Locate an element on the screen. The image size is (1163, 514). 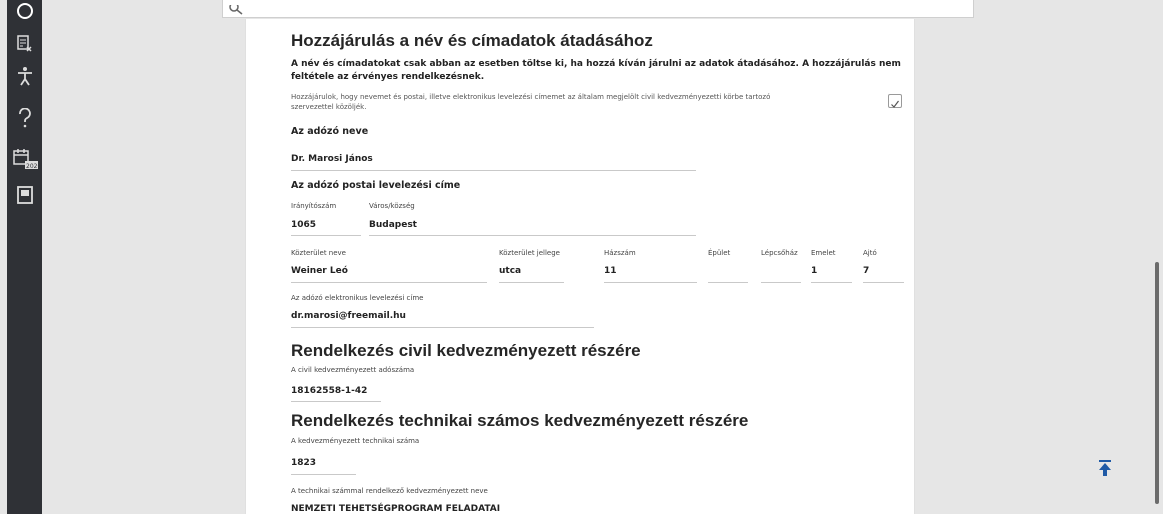
street-type-field: utca is located at coordinates (510, 271).